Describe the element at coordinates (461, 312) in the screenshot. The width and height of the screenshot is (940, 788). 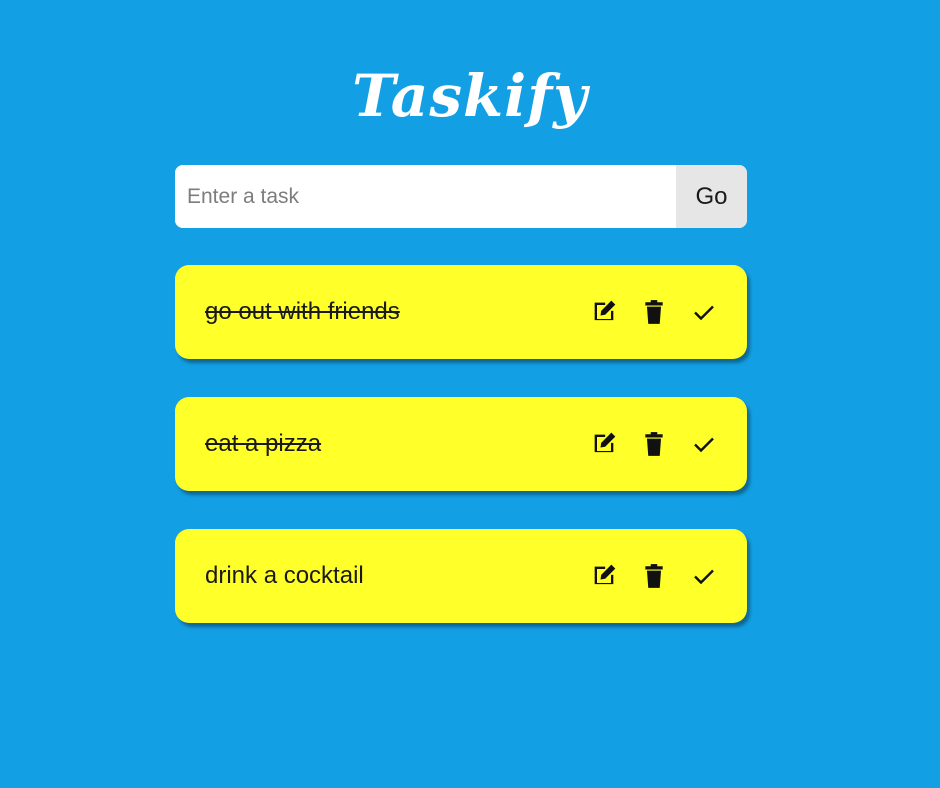
I see `task-card: go out with friends` at that location.